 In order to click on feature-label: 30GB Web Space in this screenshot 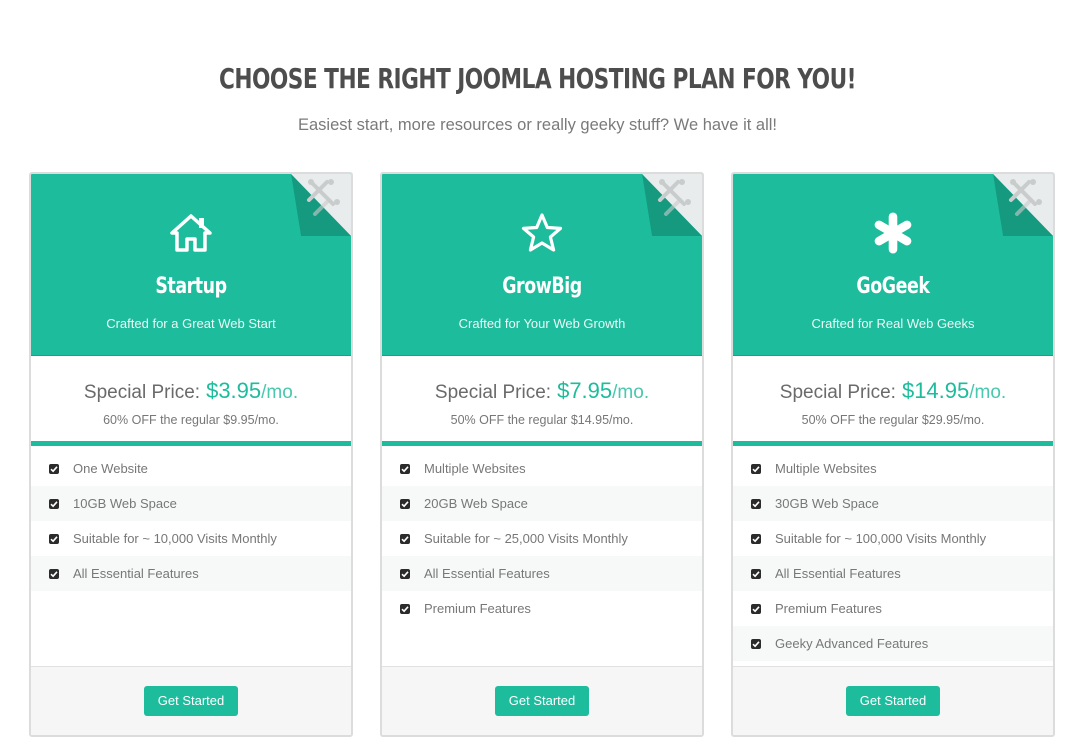, I will do `click(827, 503)`.